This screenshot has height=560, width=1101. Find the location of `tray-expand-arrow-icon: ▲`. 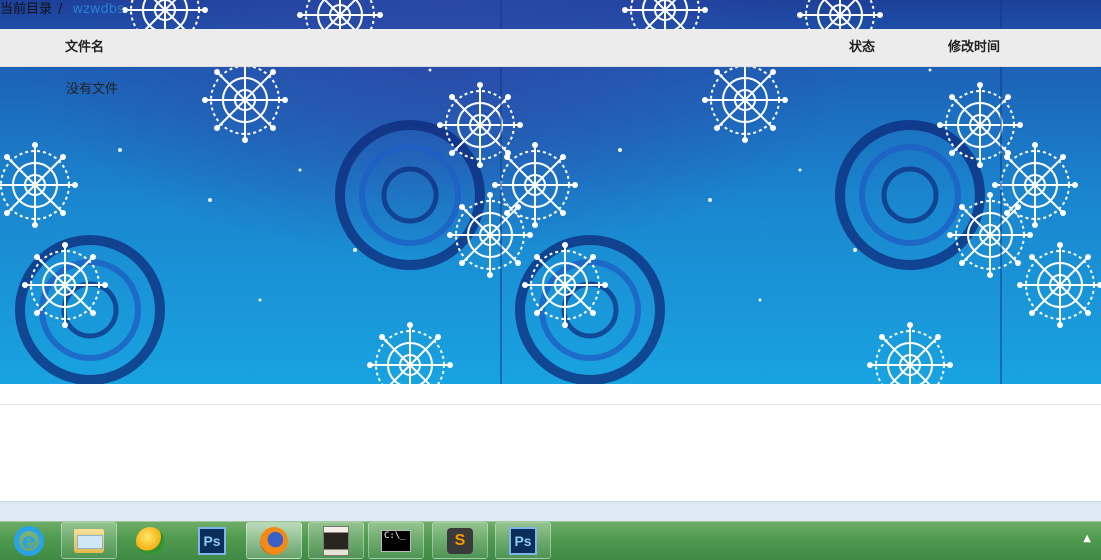

tray-expand-arrow-icon: ▲ is located at coordinates (1087, 538).